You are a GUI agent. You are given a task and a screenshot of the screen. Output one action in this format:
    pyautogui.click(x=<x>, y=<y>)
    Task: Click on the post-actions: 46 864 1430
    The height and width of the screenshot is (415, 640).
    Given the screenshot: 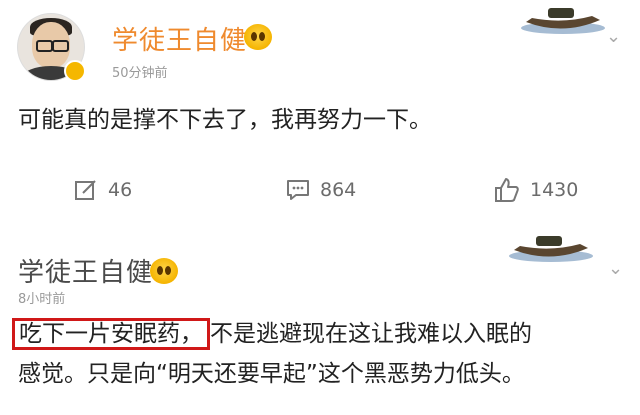 What is the action you would take?
    pyautogui.click(x=320, y=190)
    